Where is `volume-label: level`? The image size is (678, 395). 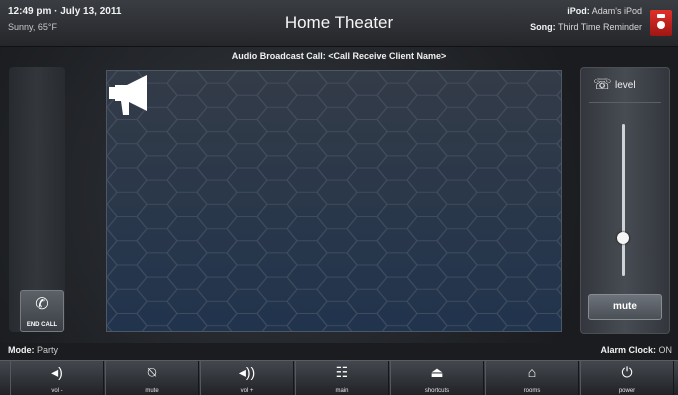
volume-label: level is located at coordinates (625, 85).